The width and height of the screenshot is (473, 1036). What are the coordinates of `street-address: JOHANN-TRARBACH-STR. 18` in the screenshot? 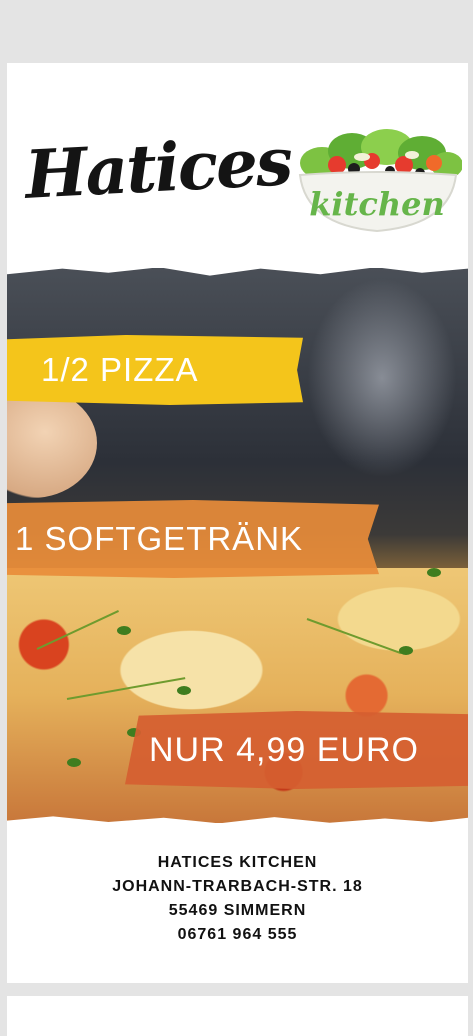 It's located at (237, 886).